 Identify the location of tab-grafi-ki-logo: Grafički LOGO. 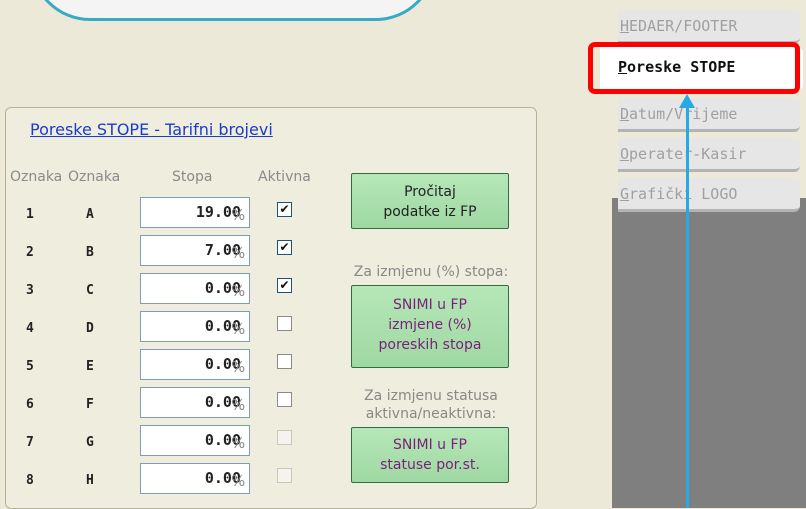
(709, 195).